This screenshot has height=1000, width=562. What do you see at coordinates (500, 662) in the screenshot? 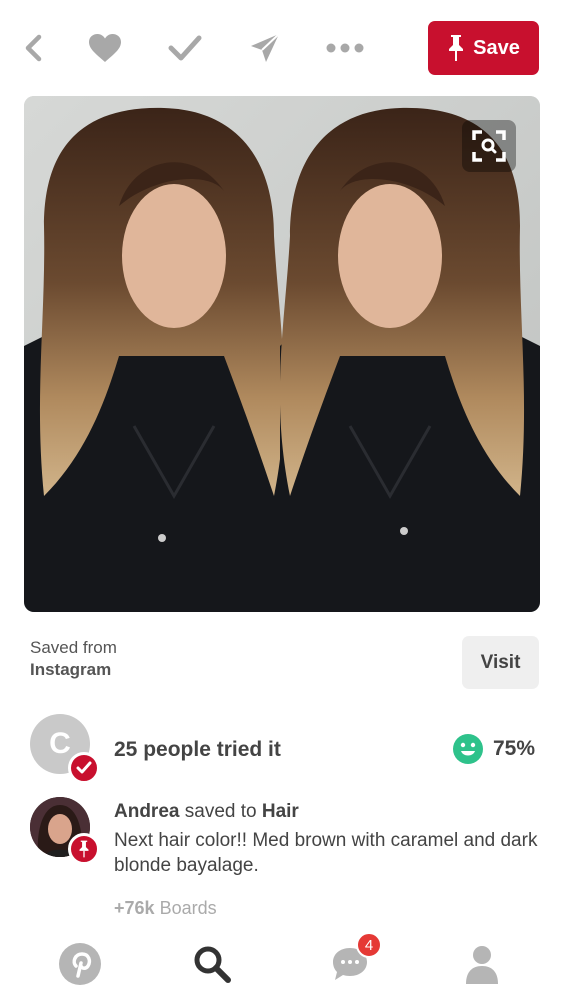
I see `visit-button: Visit` at bounding box center [500, 662].